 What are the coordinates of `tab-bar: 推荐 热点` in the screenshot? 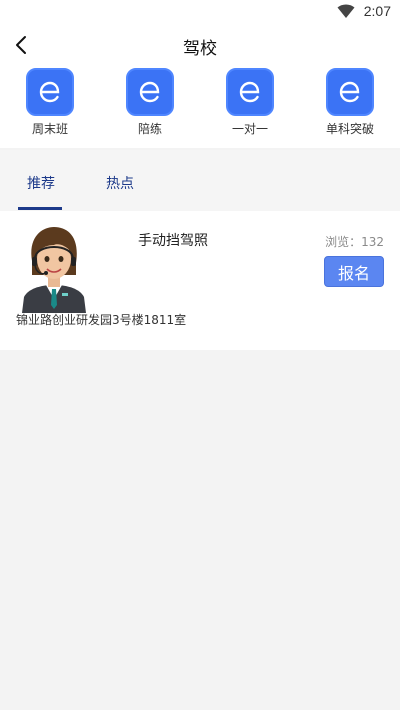 It's located at (200, 180).